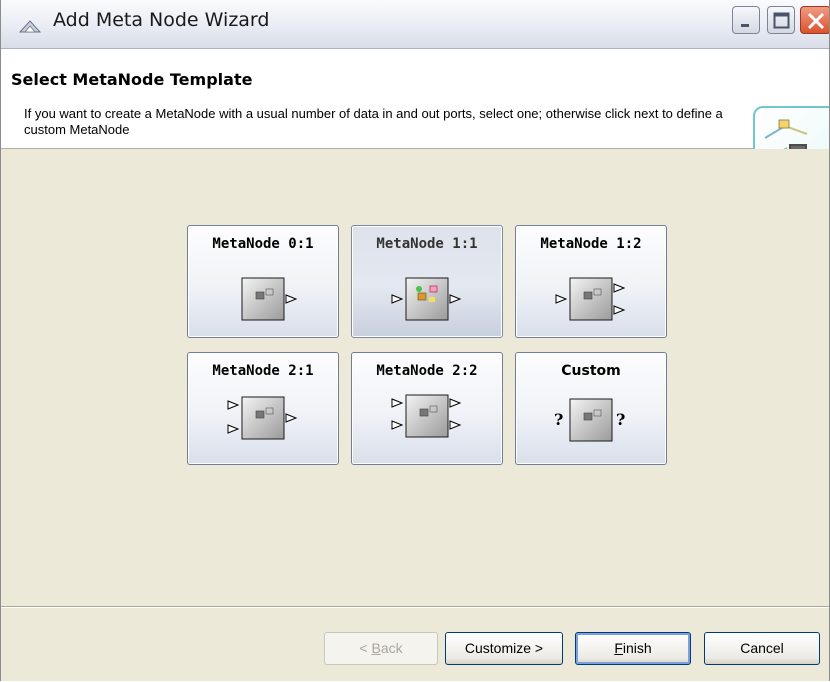 This screenshot has width=830, height=682. Describe the element at coordinates (591, 371) in the screenshot. I see `template-label: Custom` at that location.